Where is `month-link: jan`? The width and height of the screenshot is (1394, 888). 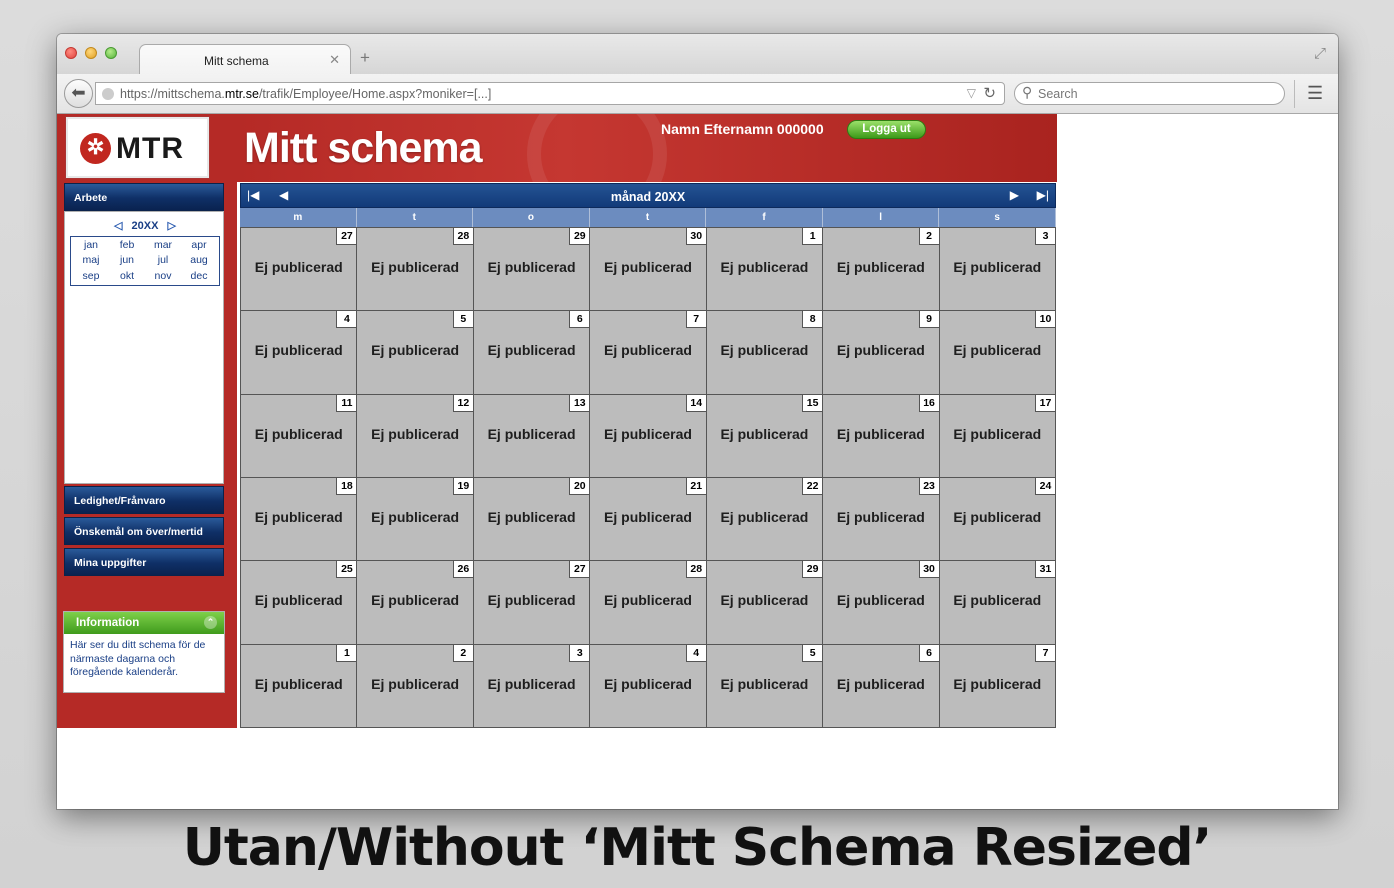 month-link: jan is located at coordinates (91, 245).